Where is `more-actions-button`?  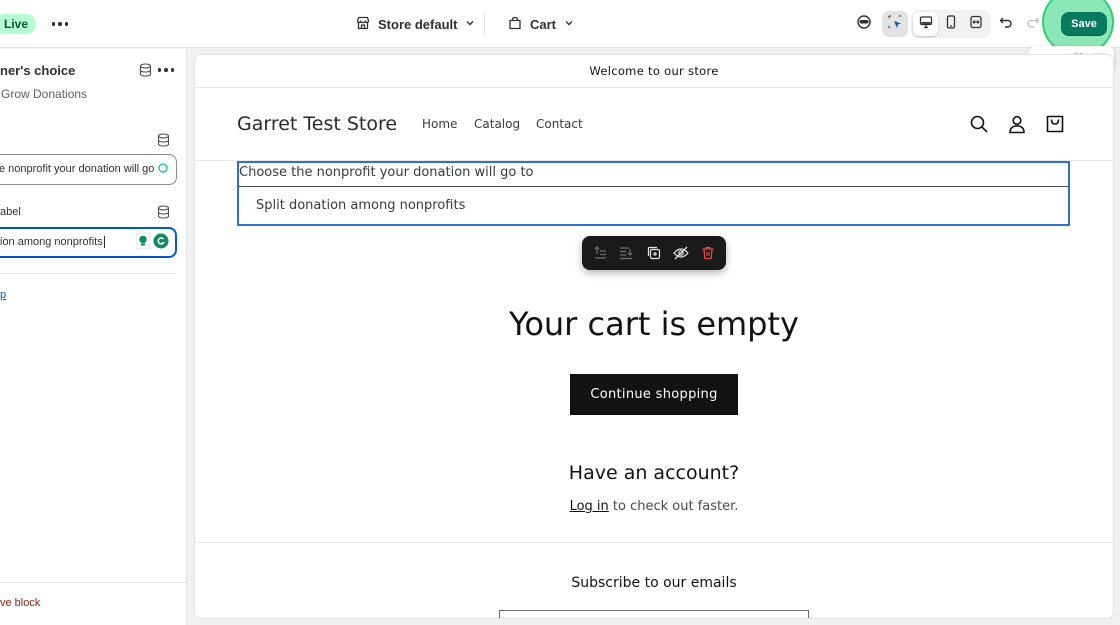
more-actions-button is located at coordinates (60, 24).